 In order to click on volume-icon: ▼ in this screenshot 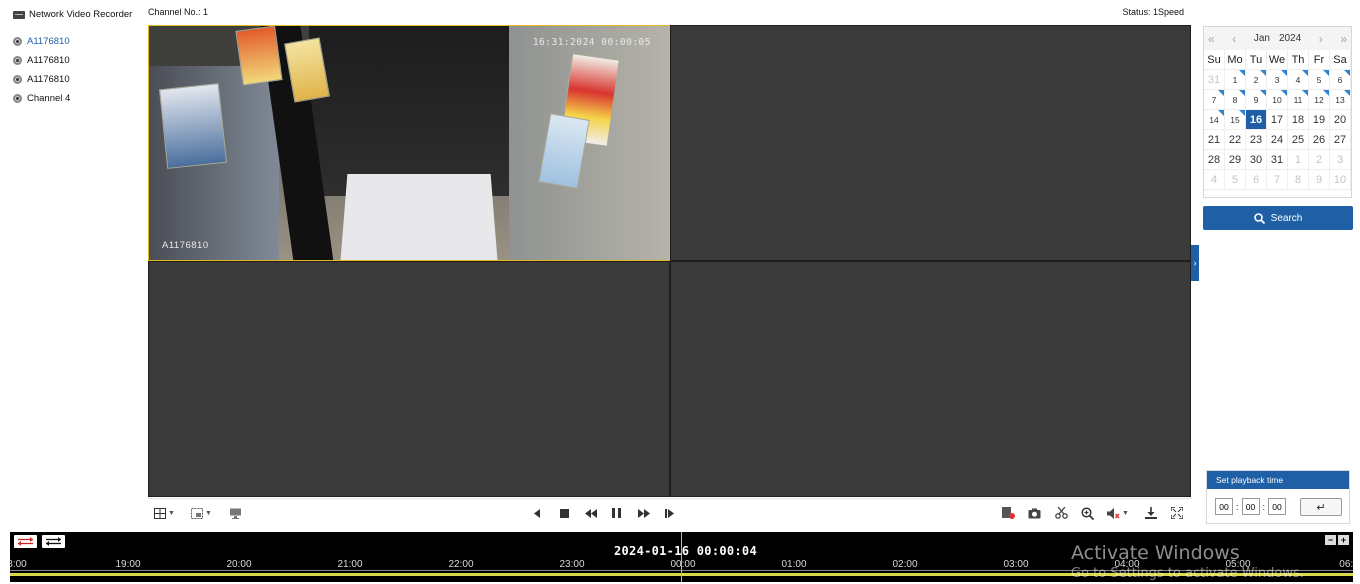, I will do `click(1118, 513)`.